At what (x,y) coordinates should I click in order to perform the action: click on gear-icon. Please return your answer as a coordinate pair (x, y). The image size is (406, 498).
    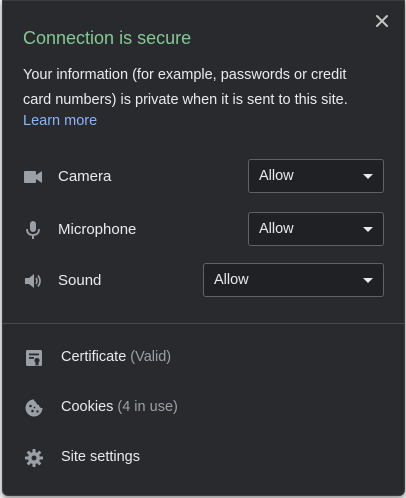
    Looking at the image, I should click on (34, 458).